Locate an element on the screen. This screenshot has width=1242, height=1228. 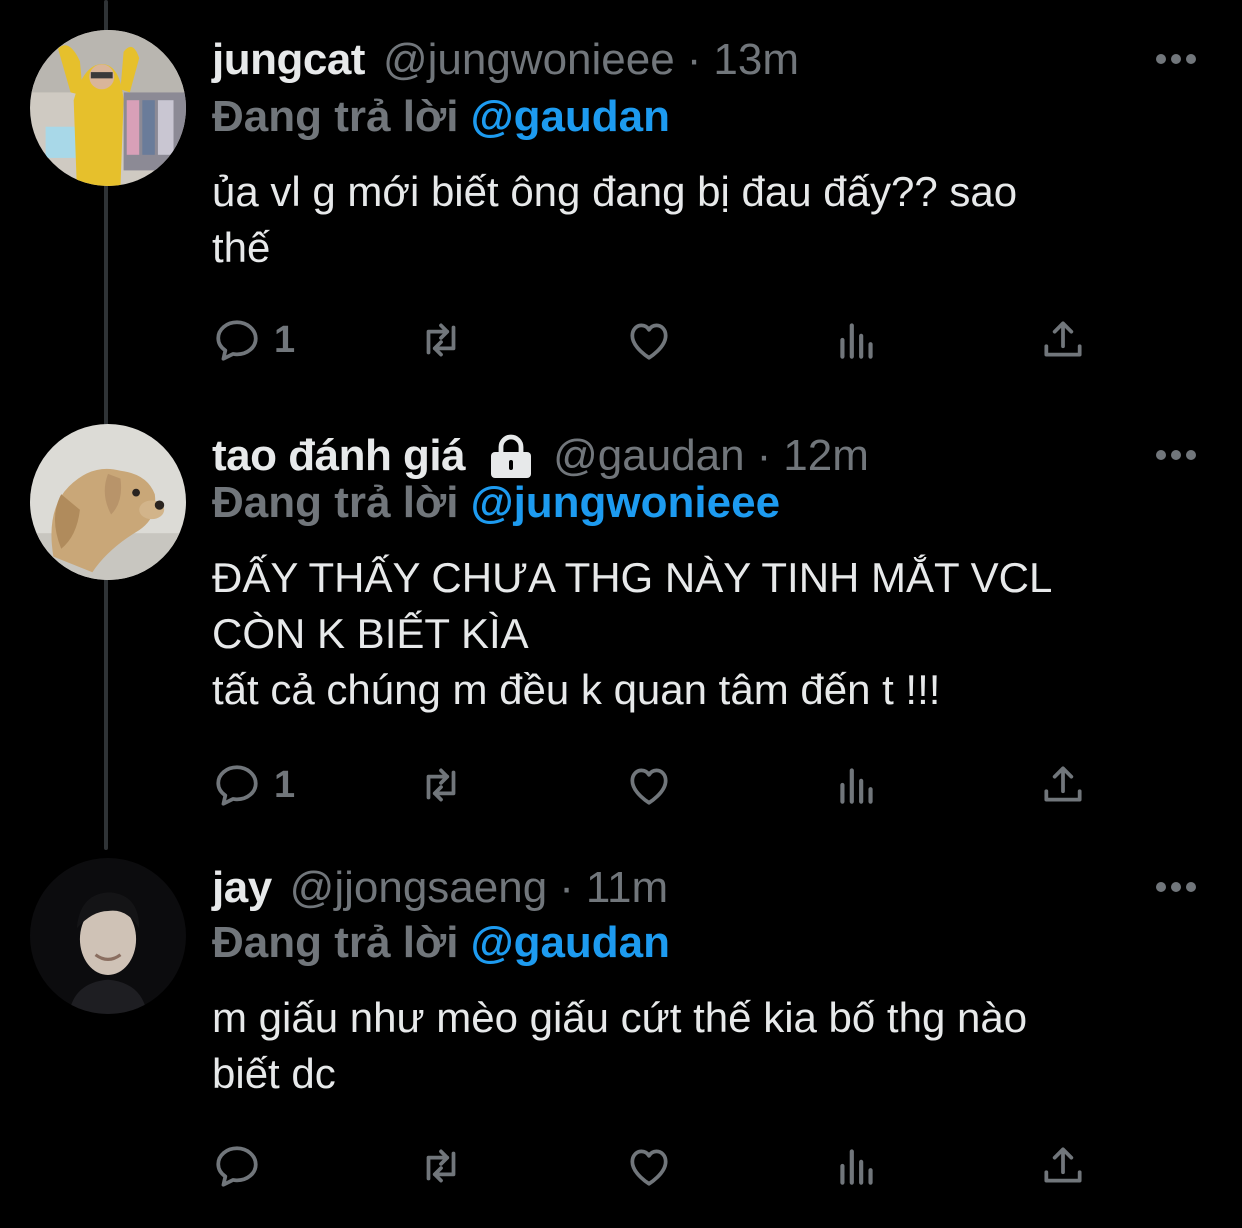
tweet-header: jay @jjongsaeng · 11m is located at coordinates (727, 888).